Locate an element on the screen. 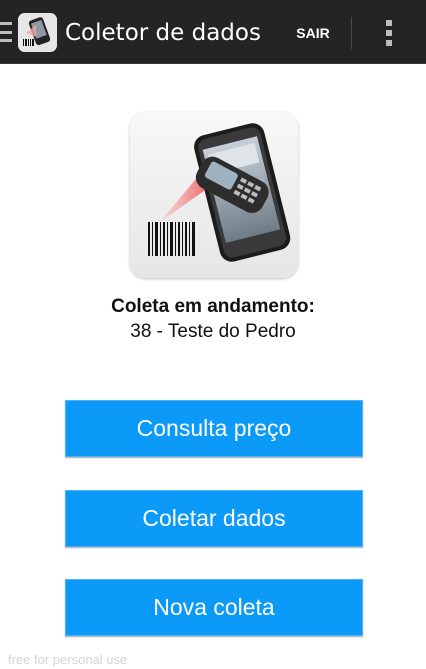 The width and height of the screenshot is (426, 669). overflow-menu-icon is located at coordinates (389, 33).